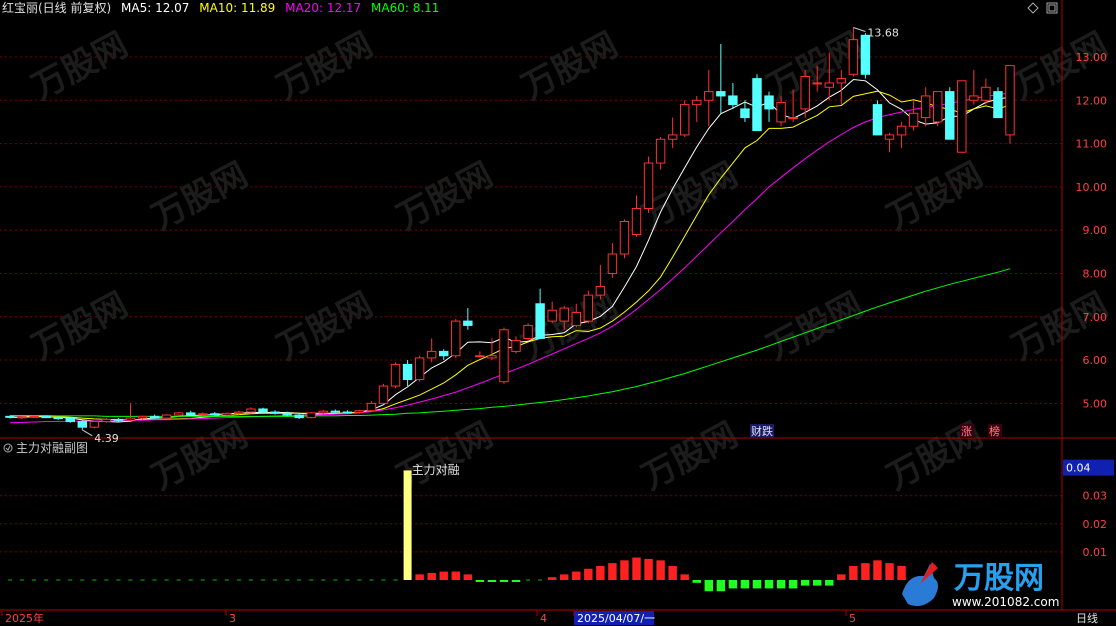 Image resolution: width=1116 pixels, height=626 pixels. I want to click on sub-chart-title: 主力对融副图, so click(52, 448).